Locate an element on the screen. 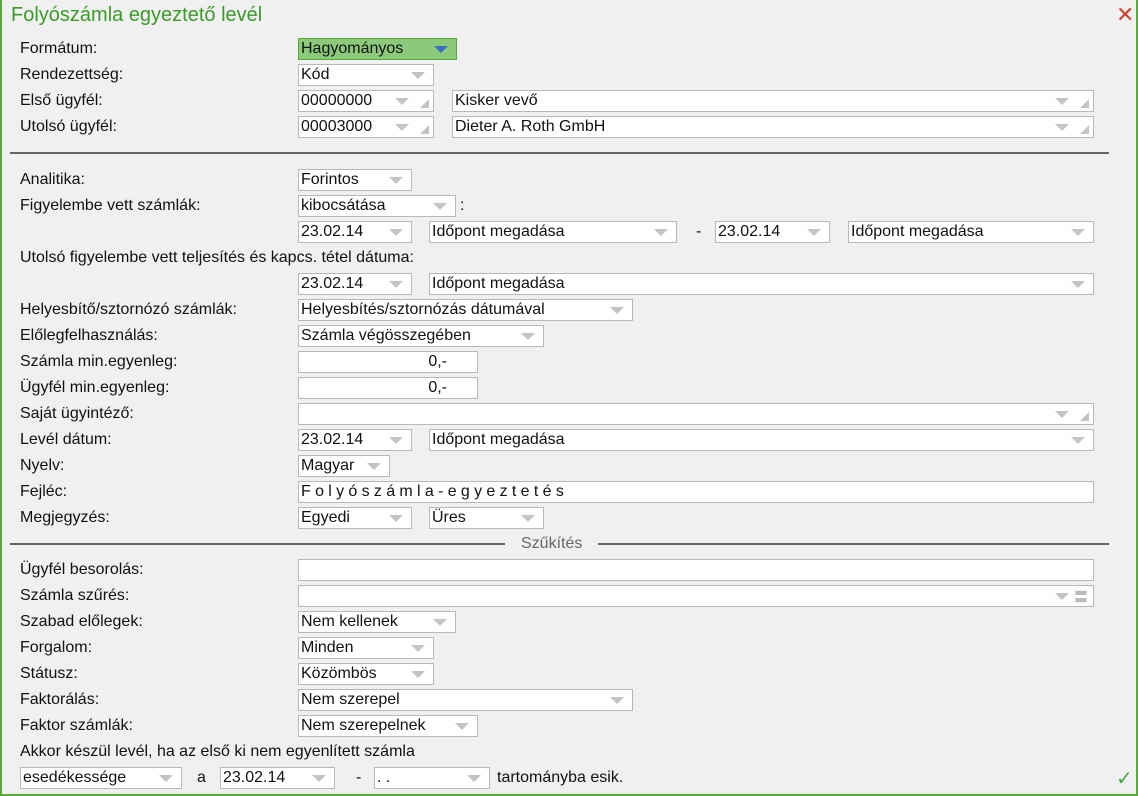  label-rendezettseg: Rendezettség: is located at coordinates (72, 74).